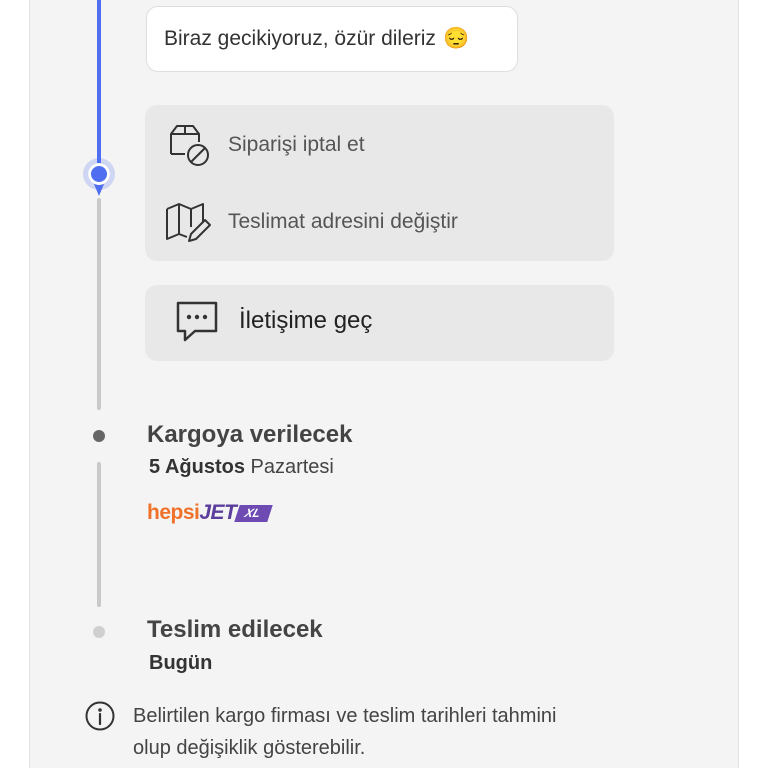  Describe the element at coordinates (29, 384) in the screenshot. I see `panel-border-left` at that location.